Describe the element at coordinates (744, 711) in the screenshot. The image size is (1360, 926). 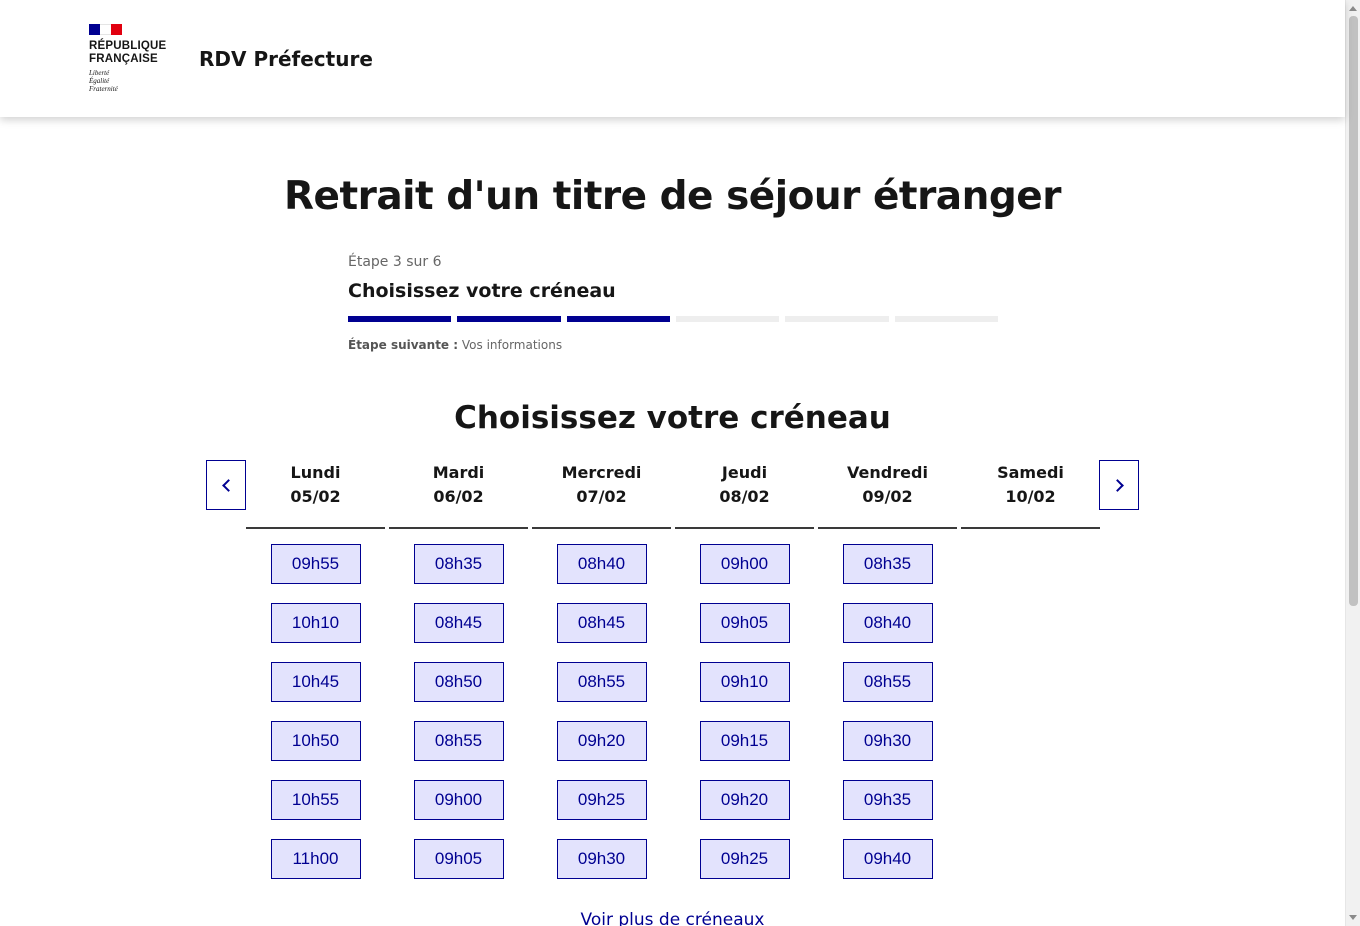
I see `day-slots: 09h00 09h05 09h10 09h15 09h20 09h25` at that location.